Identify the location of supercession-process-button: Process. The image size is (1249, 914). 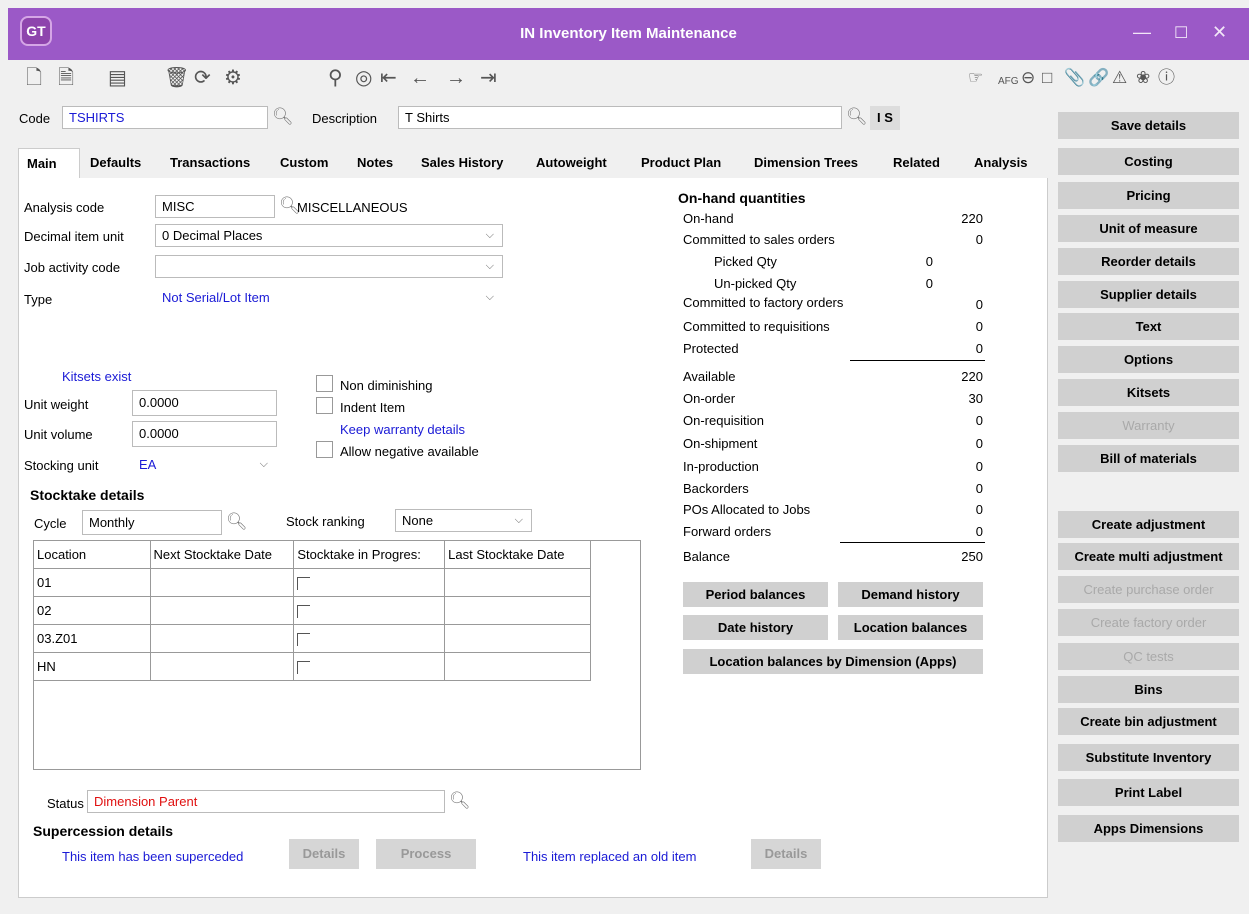
(426, 854).